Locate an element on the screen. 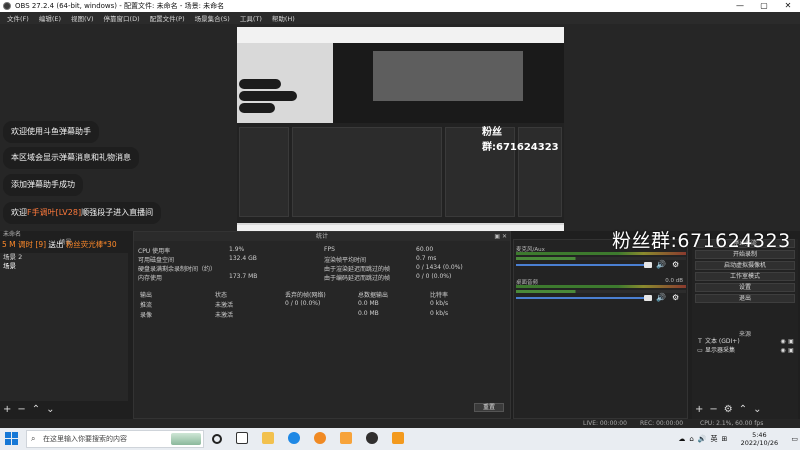  mixer-db: 0.0 dB is located at coordinates (674, 281).